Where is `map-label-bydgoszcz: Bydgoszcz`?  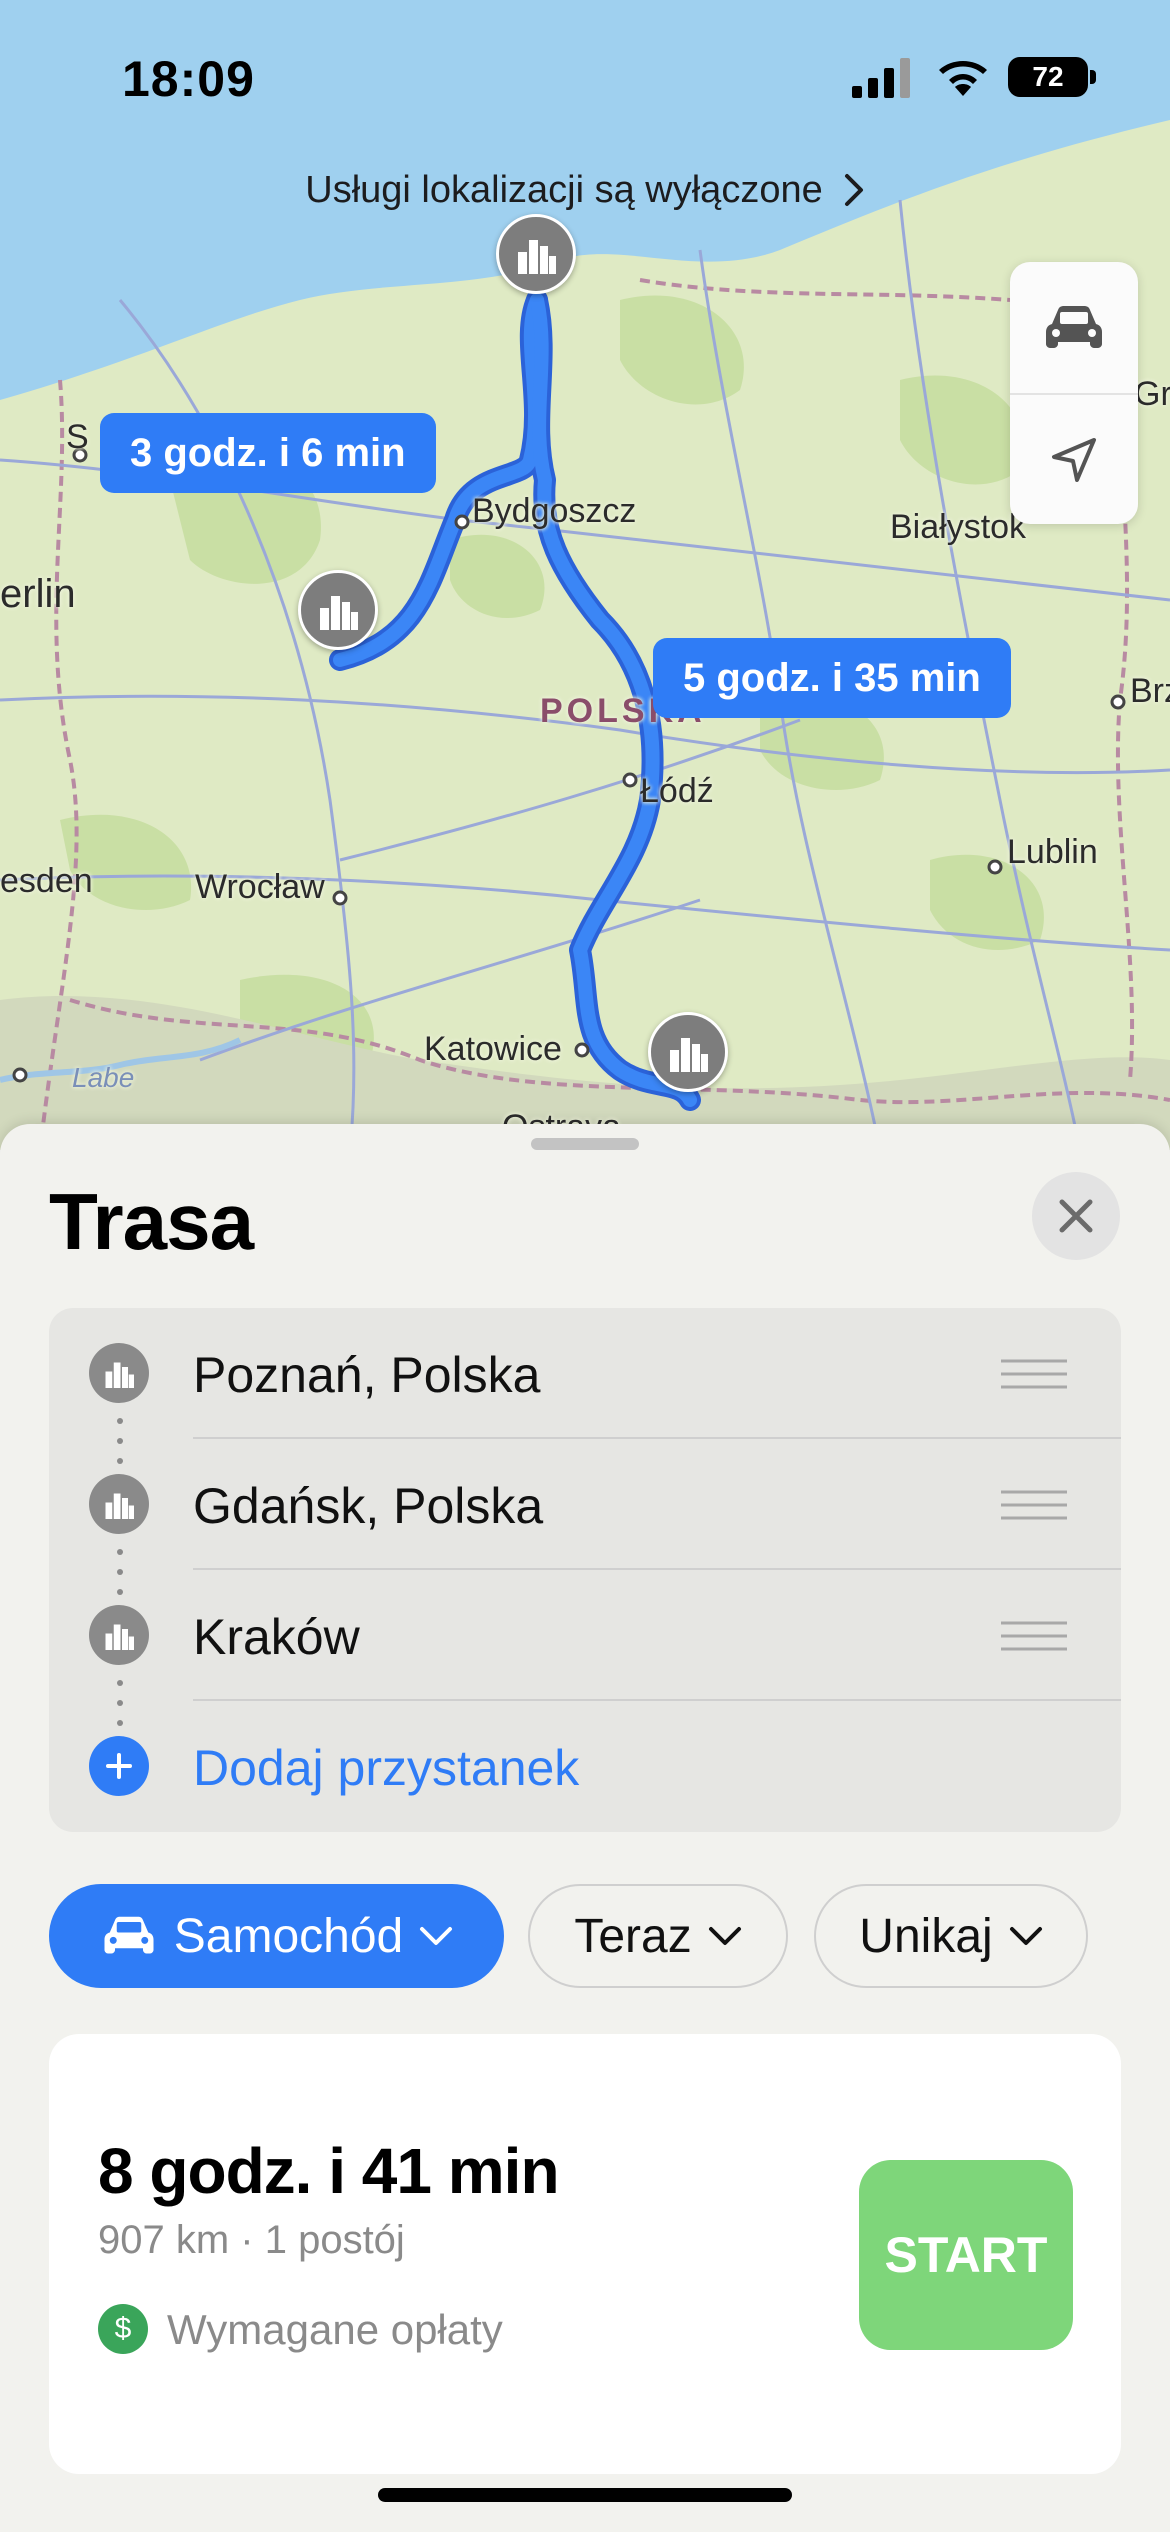
map-label-bydgoszcz: Bydgoszcz is located at coordinates (554, 511).